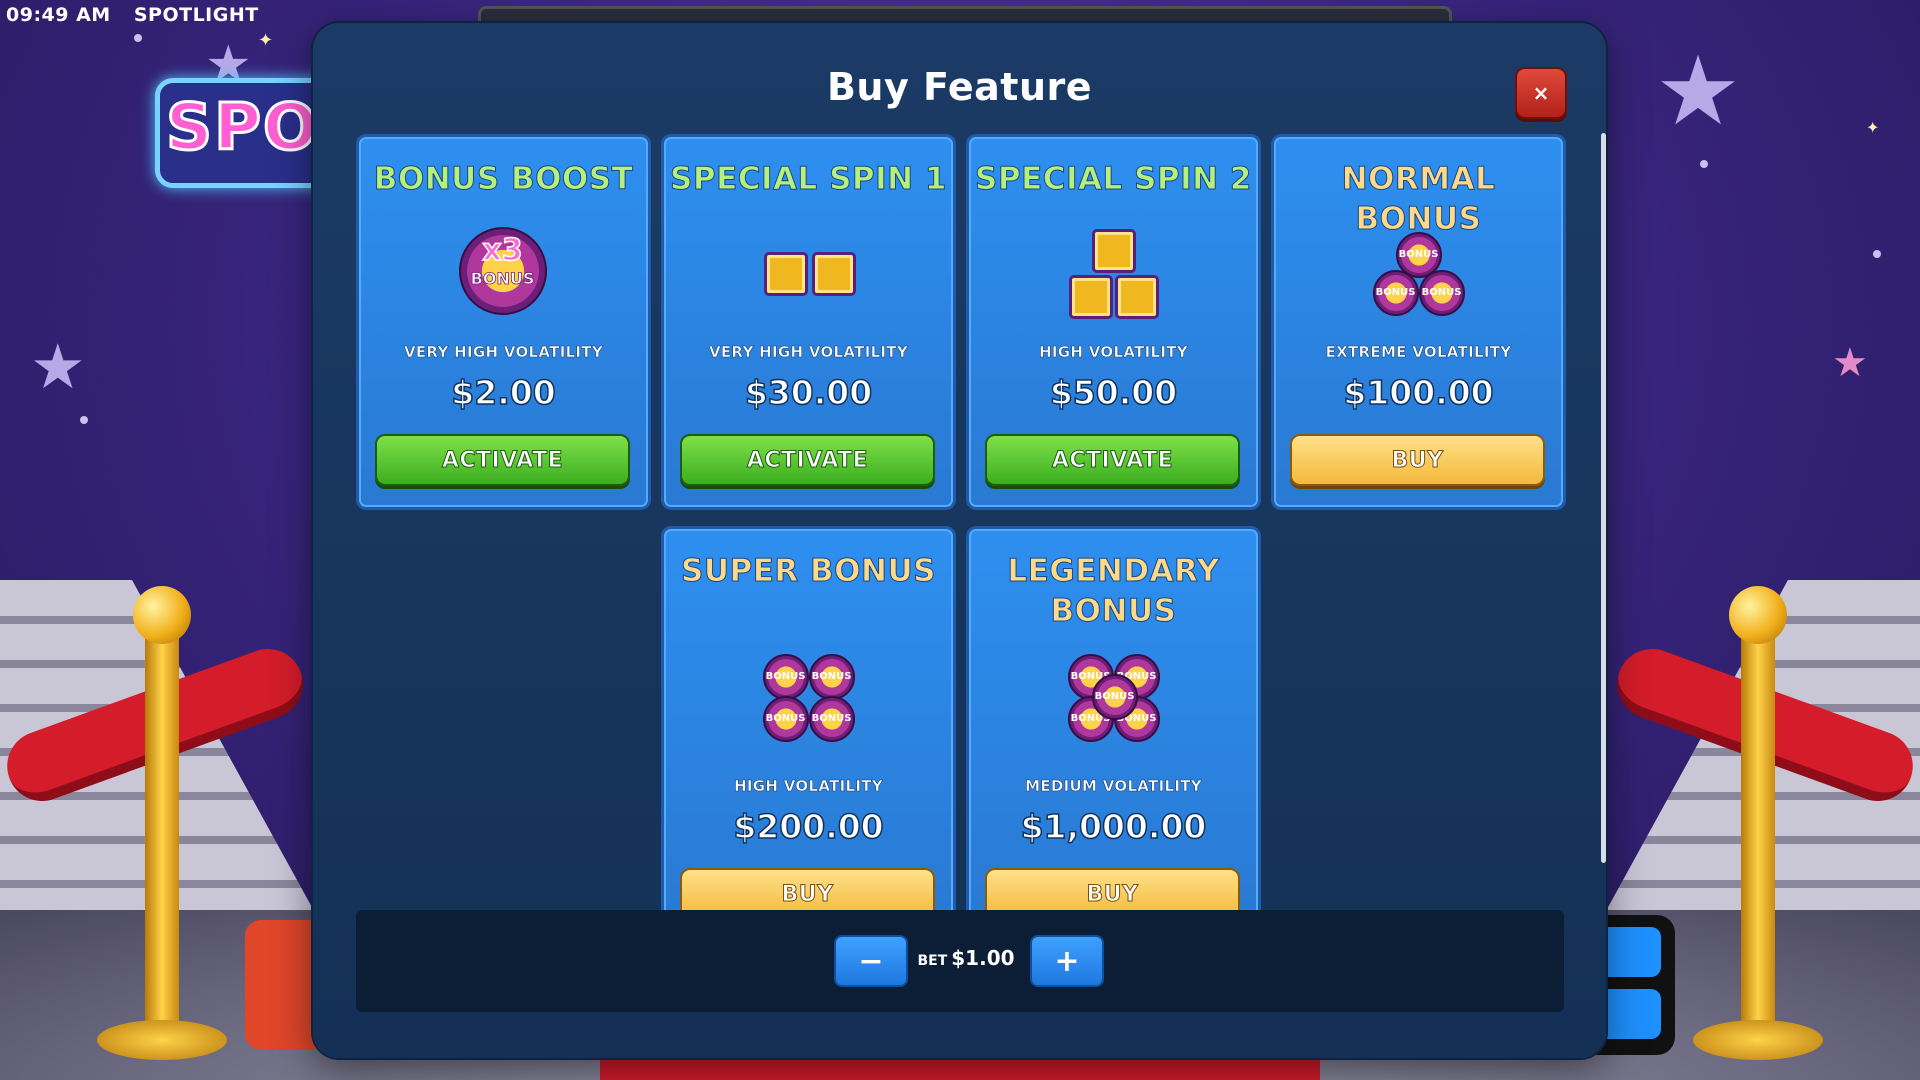 Image resolution: width=1920 pixels, height=1080 pixels. I want to click on status-bar: 09:49 AM SPOTLIGHT, so click(140, 15).